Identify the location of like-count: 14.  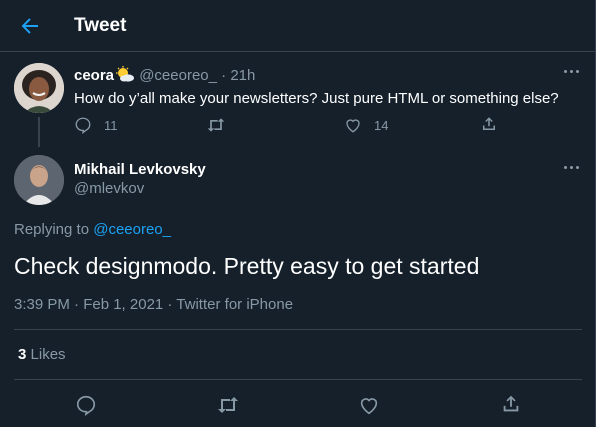
(381, 125).